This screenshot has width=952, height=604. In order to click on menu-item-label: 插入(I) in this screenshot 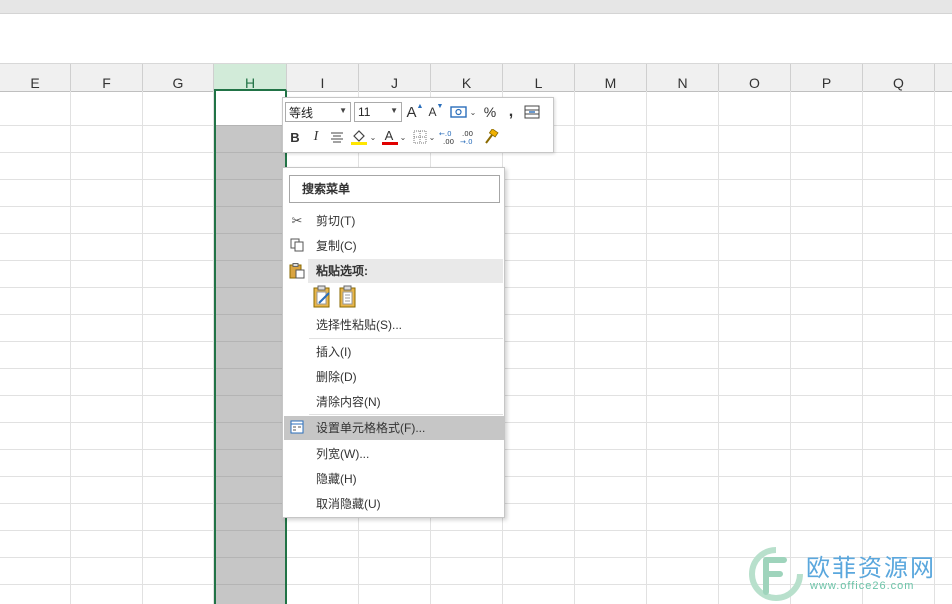, I will do `click(334, 352)`.